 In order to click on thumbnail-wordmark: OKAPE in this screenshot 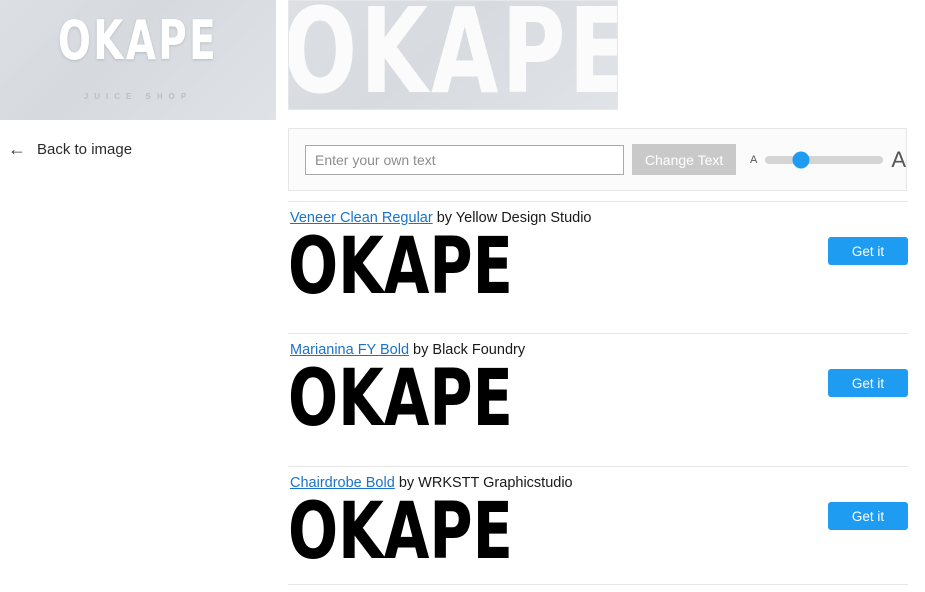, I will do `click(138, 40)`.